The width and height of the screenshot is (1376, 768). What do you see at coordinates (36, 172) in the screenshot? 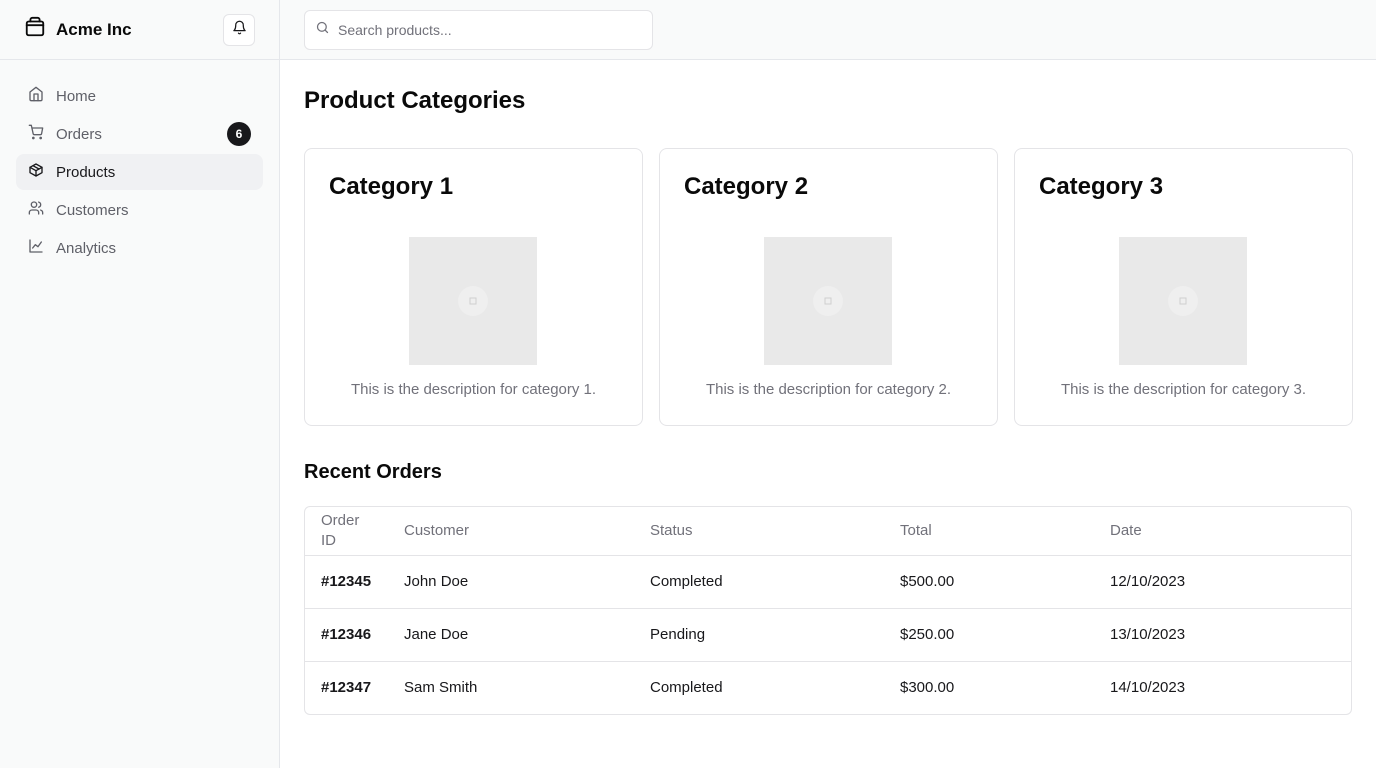
I see `box-icon` at bounding box center [36, 172].